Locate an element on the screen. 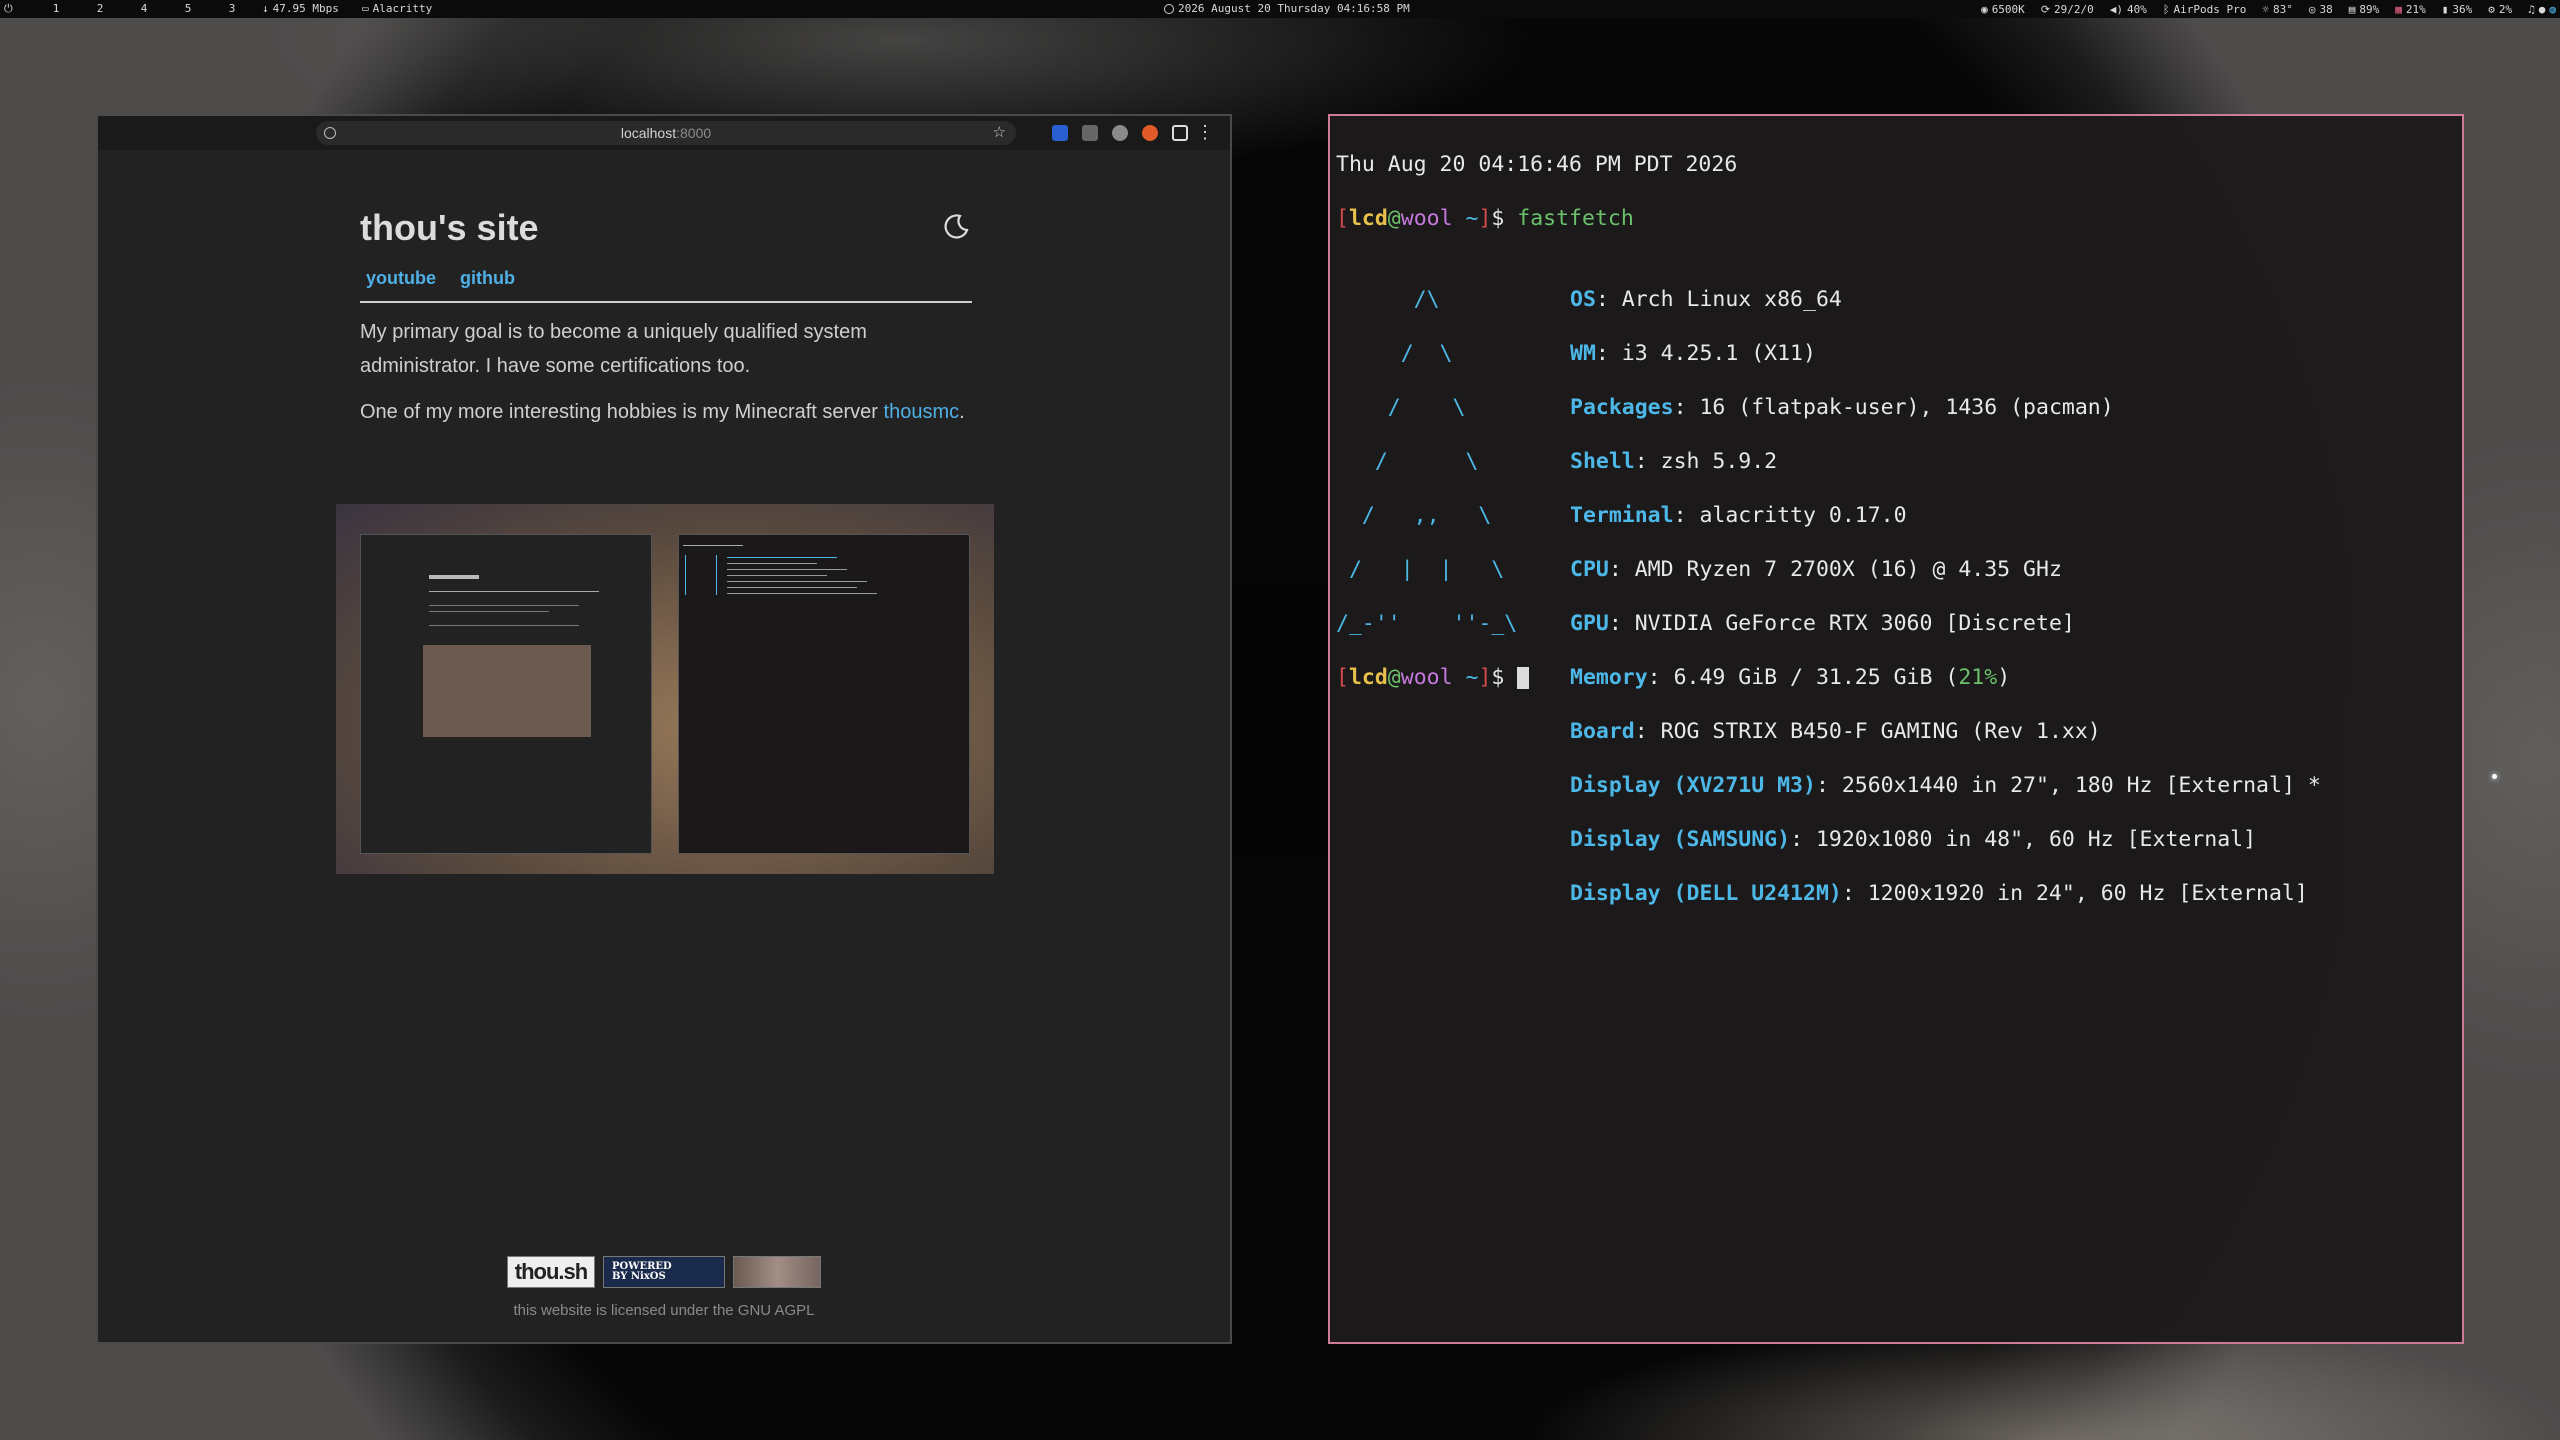 The width and height of the screenshot is (2560, 1440). clock-icon is located at coordinates (1169, 9).